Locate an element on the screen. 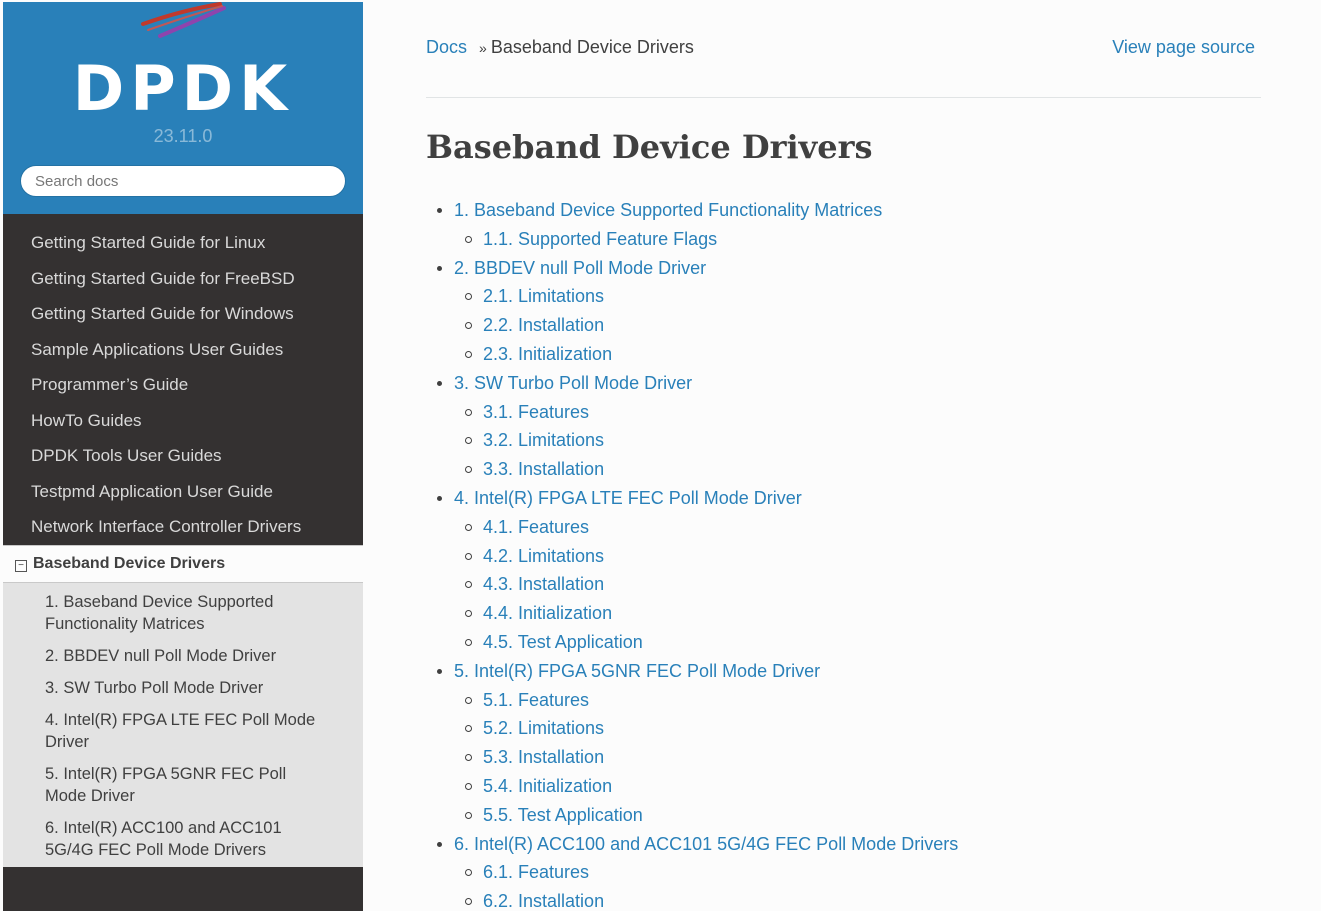 This screenshot has width=1321, height=911. toc-subitem: 2.1. Limitations is located at coordinates (857, 296).